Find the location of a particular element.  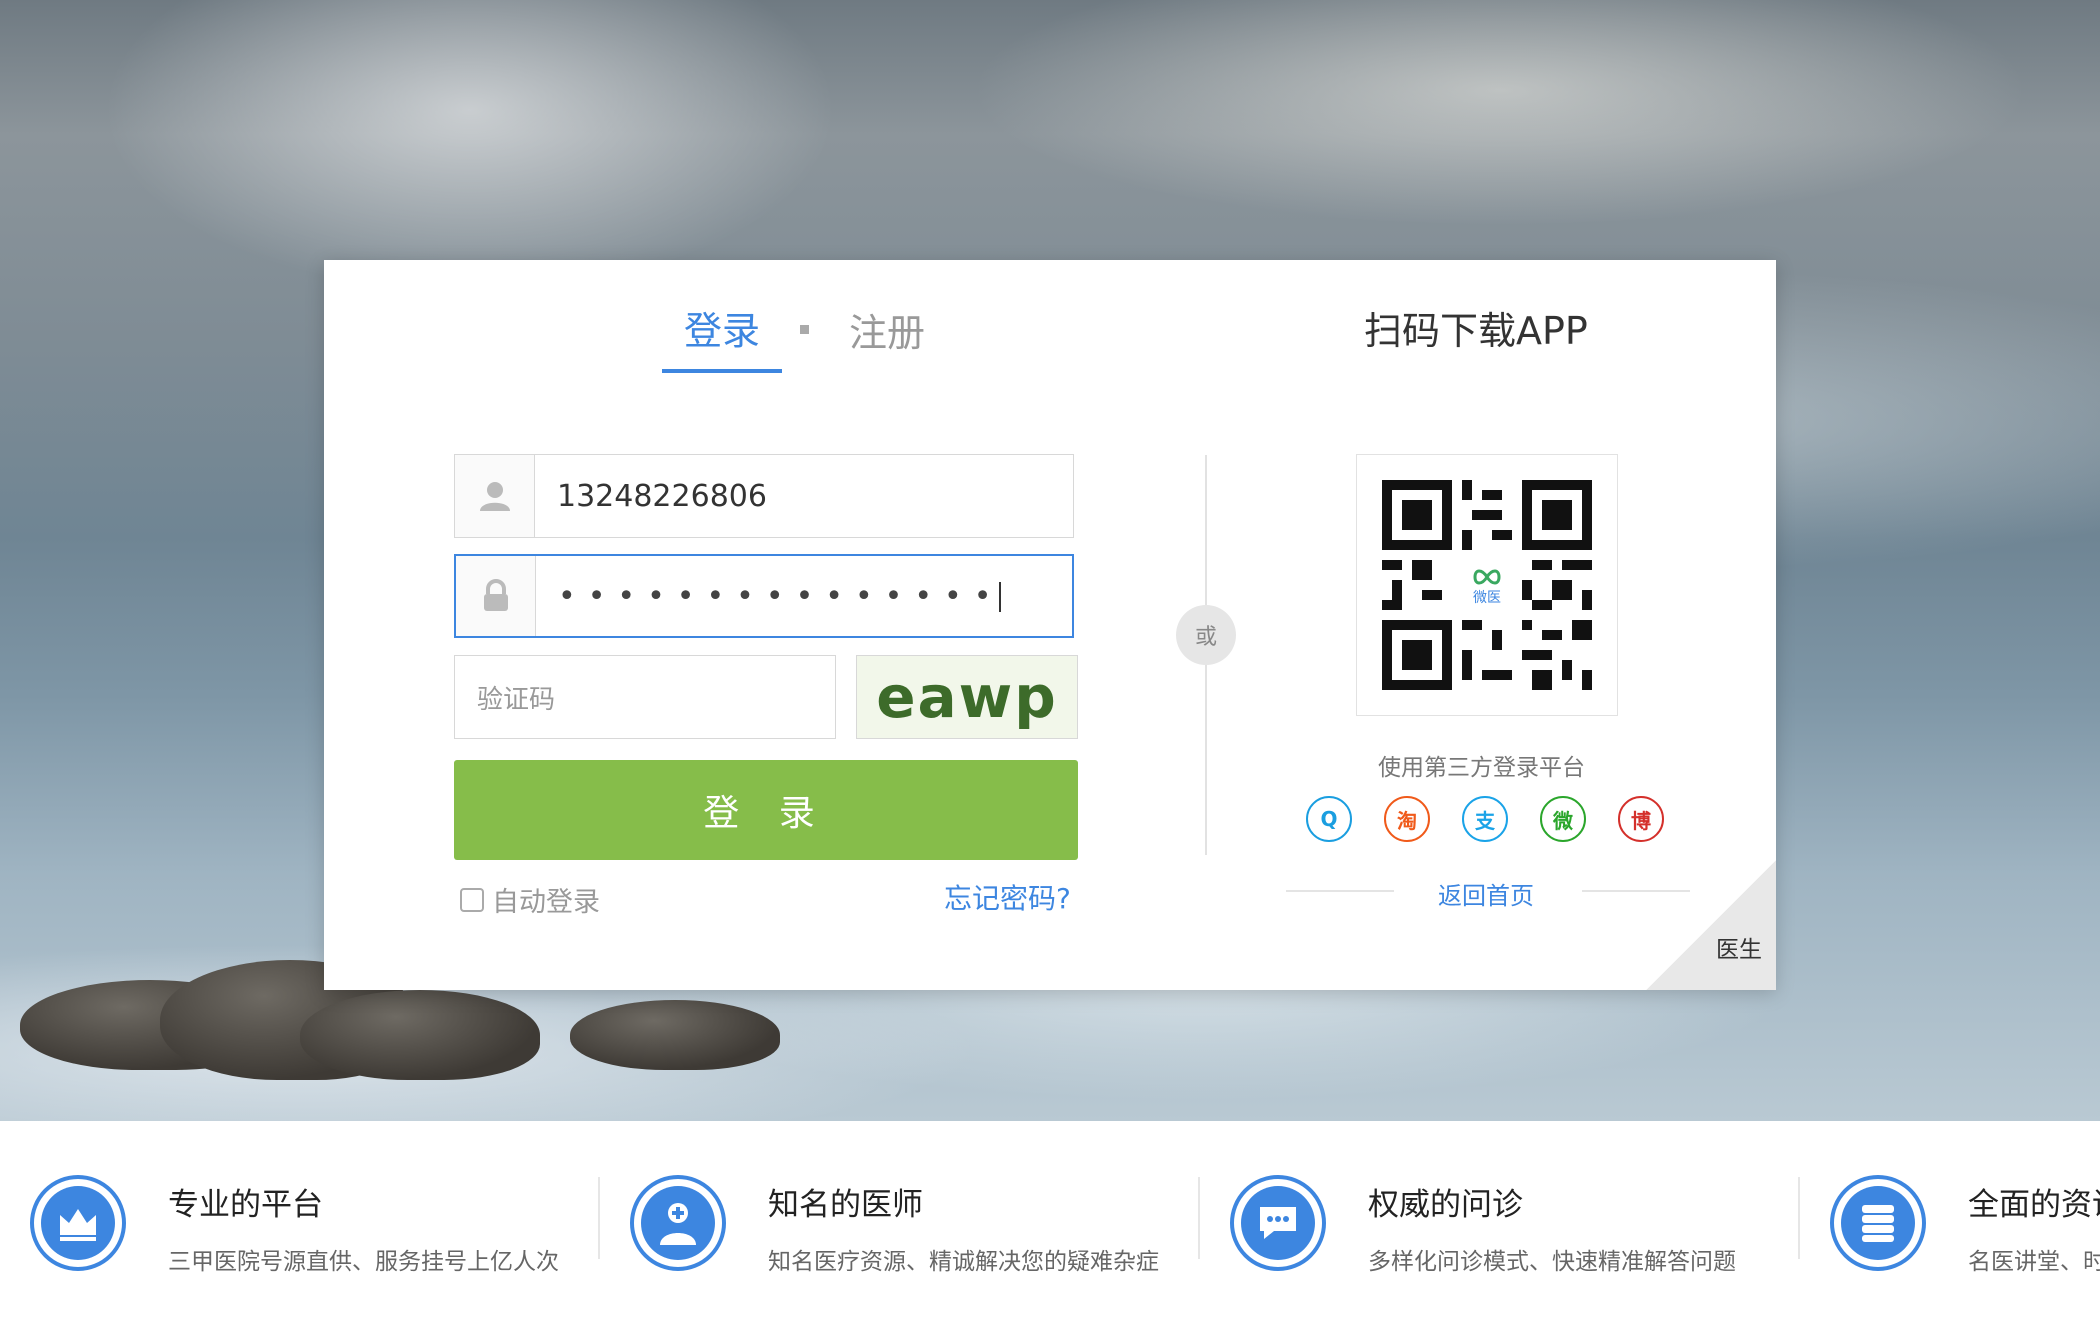

wechat-icon: 微 is located at coordinates (1563, 819).